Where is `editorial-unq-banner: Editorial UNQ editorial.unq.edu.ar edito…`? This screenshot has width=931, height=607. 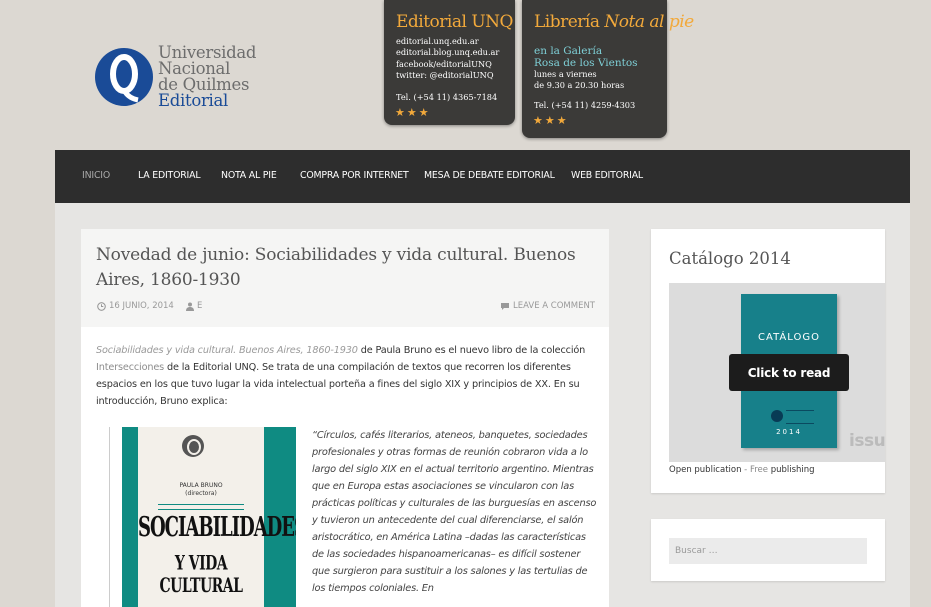 editorial-unq-banner: Editorial UNQ editorial.unq.edu.ar edito… is located at coordinates (449, 62).